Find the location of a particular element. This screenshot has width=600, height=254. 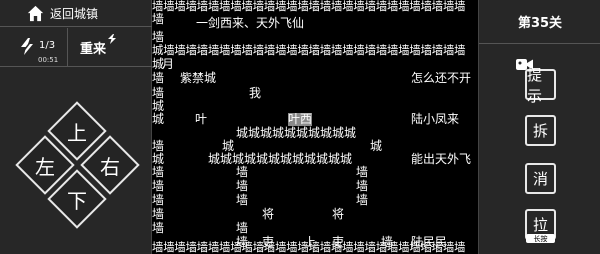

ye-char: 叶 is located at coordinates (201, 119).